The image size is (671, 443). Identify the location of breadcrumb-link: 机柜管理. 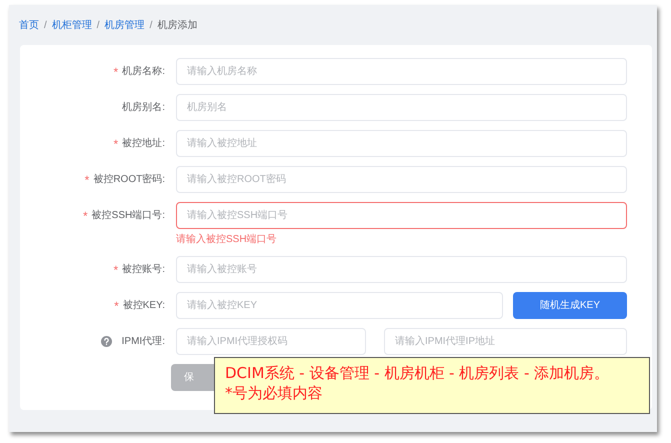
(72, 25).